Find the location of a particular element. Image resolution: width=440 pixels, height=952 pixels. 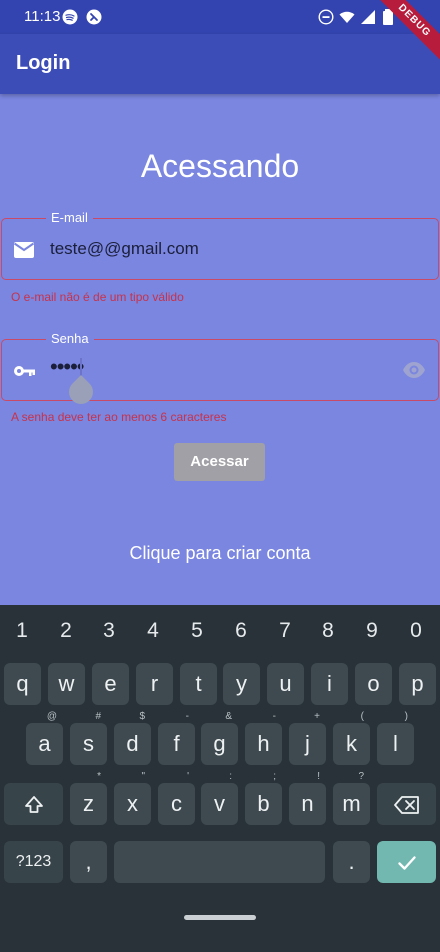

key-h: h- is located at coordinates (263, 738).